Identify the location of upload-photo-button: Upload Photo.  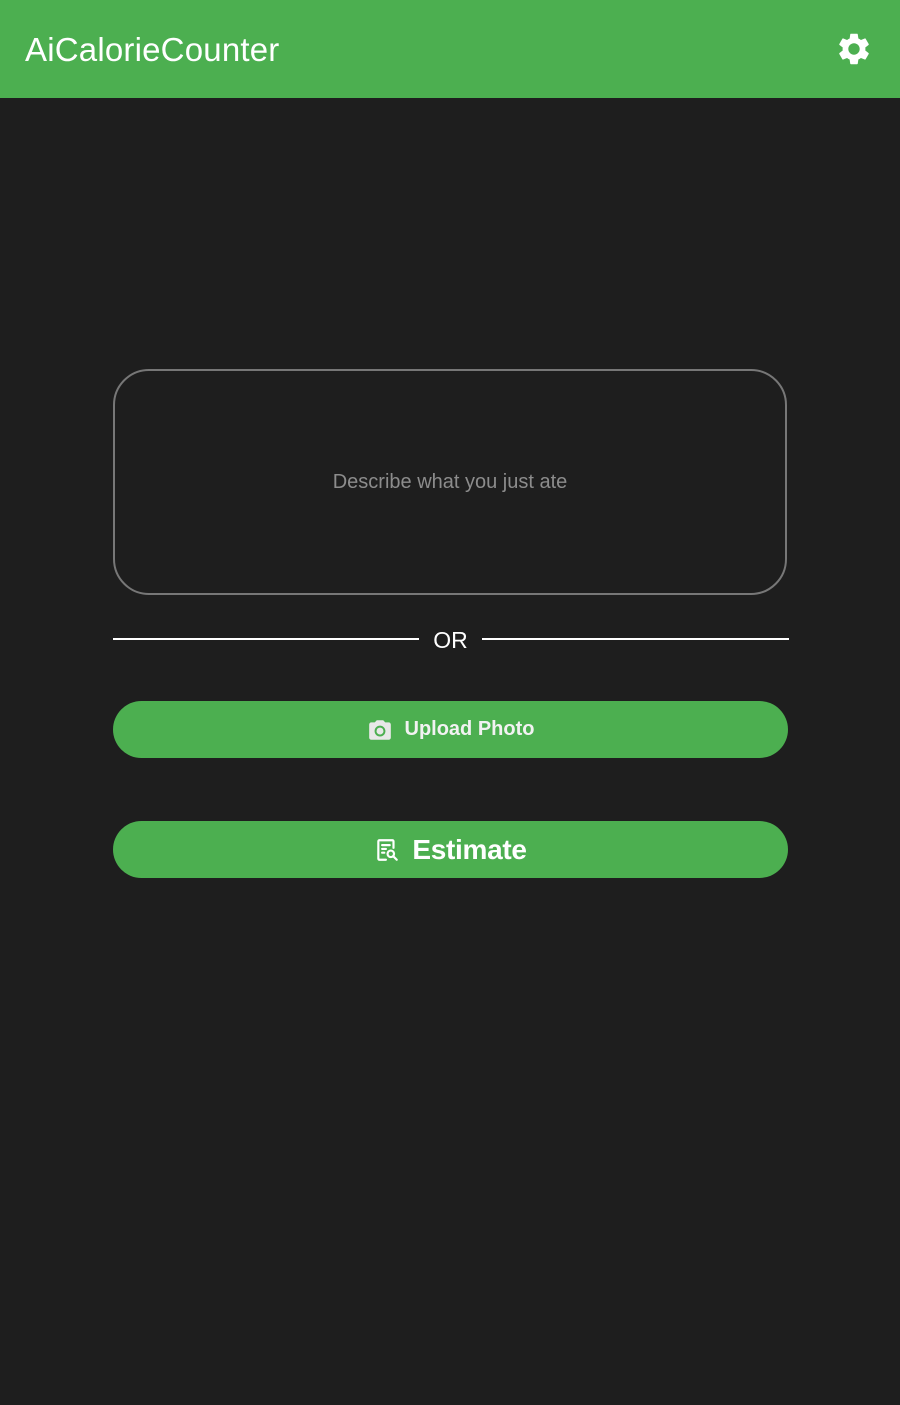
(450, 729).